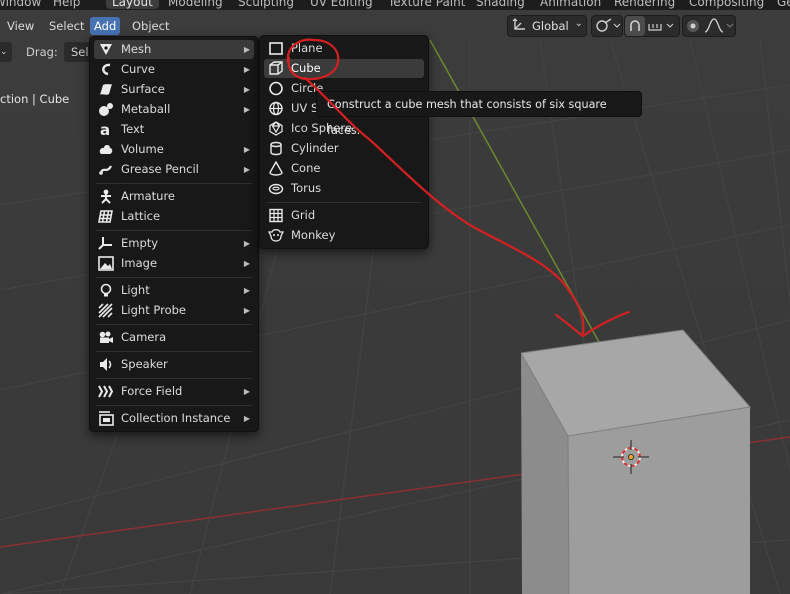 This screenshot has height=594, width=790. Describe the element at coordinates (276, 88) in the screenshot. I see `circle-icon` at that location.